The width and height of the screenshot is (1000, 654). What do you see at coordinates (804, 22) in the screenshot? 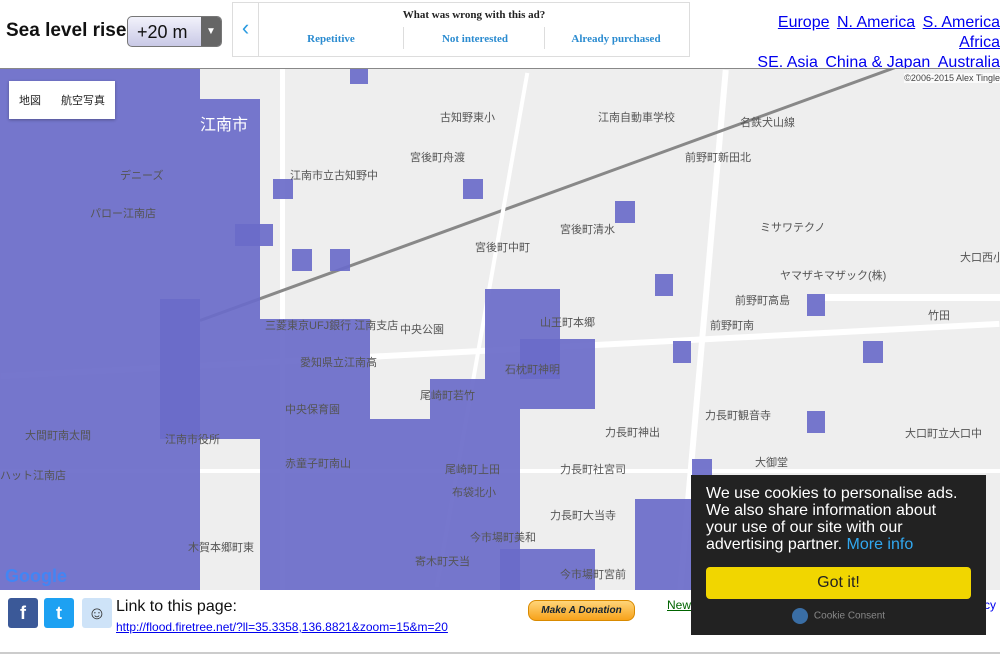
I see `region-europe: Europe` at bounding box center [804, 22].